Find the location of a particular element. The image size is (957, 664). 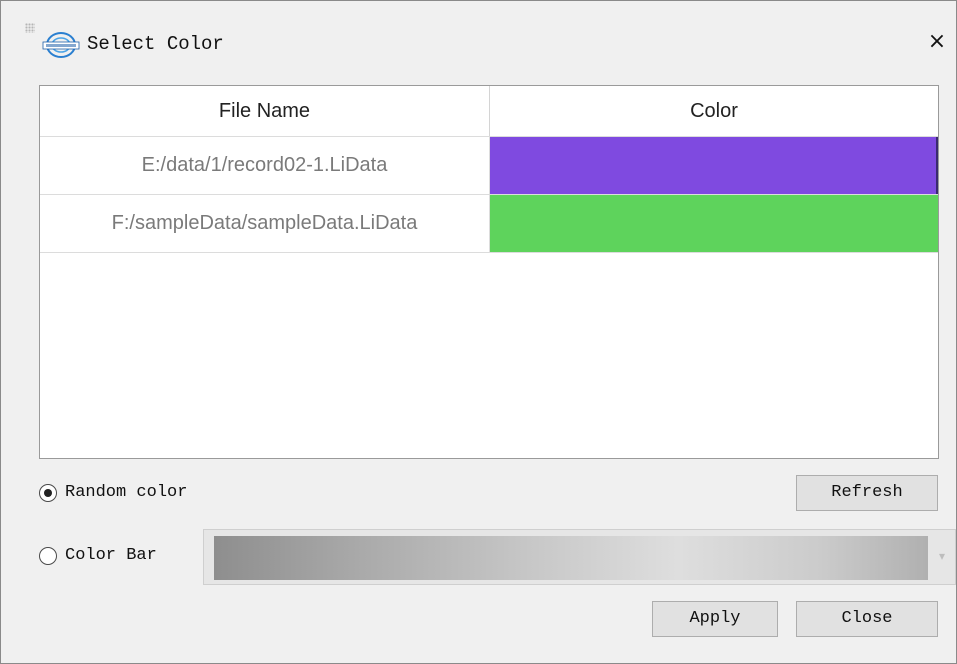

chevron-down-icon: ▾ is located at coordinates (945, 556).